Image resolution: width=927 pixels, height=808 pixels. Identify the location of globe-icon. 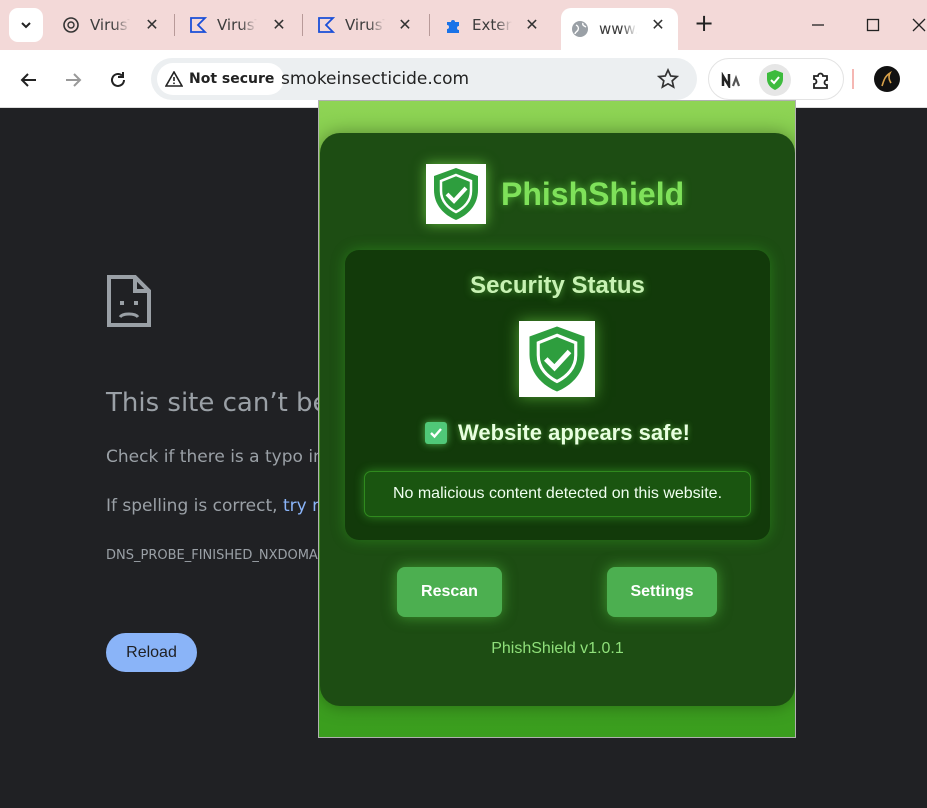
(580, 29).